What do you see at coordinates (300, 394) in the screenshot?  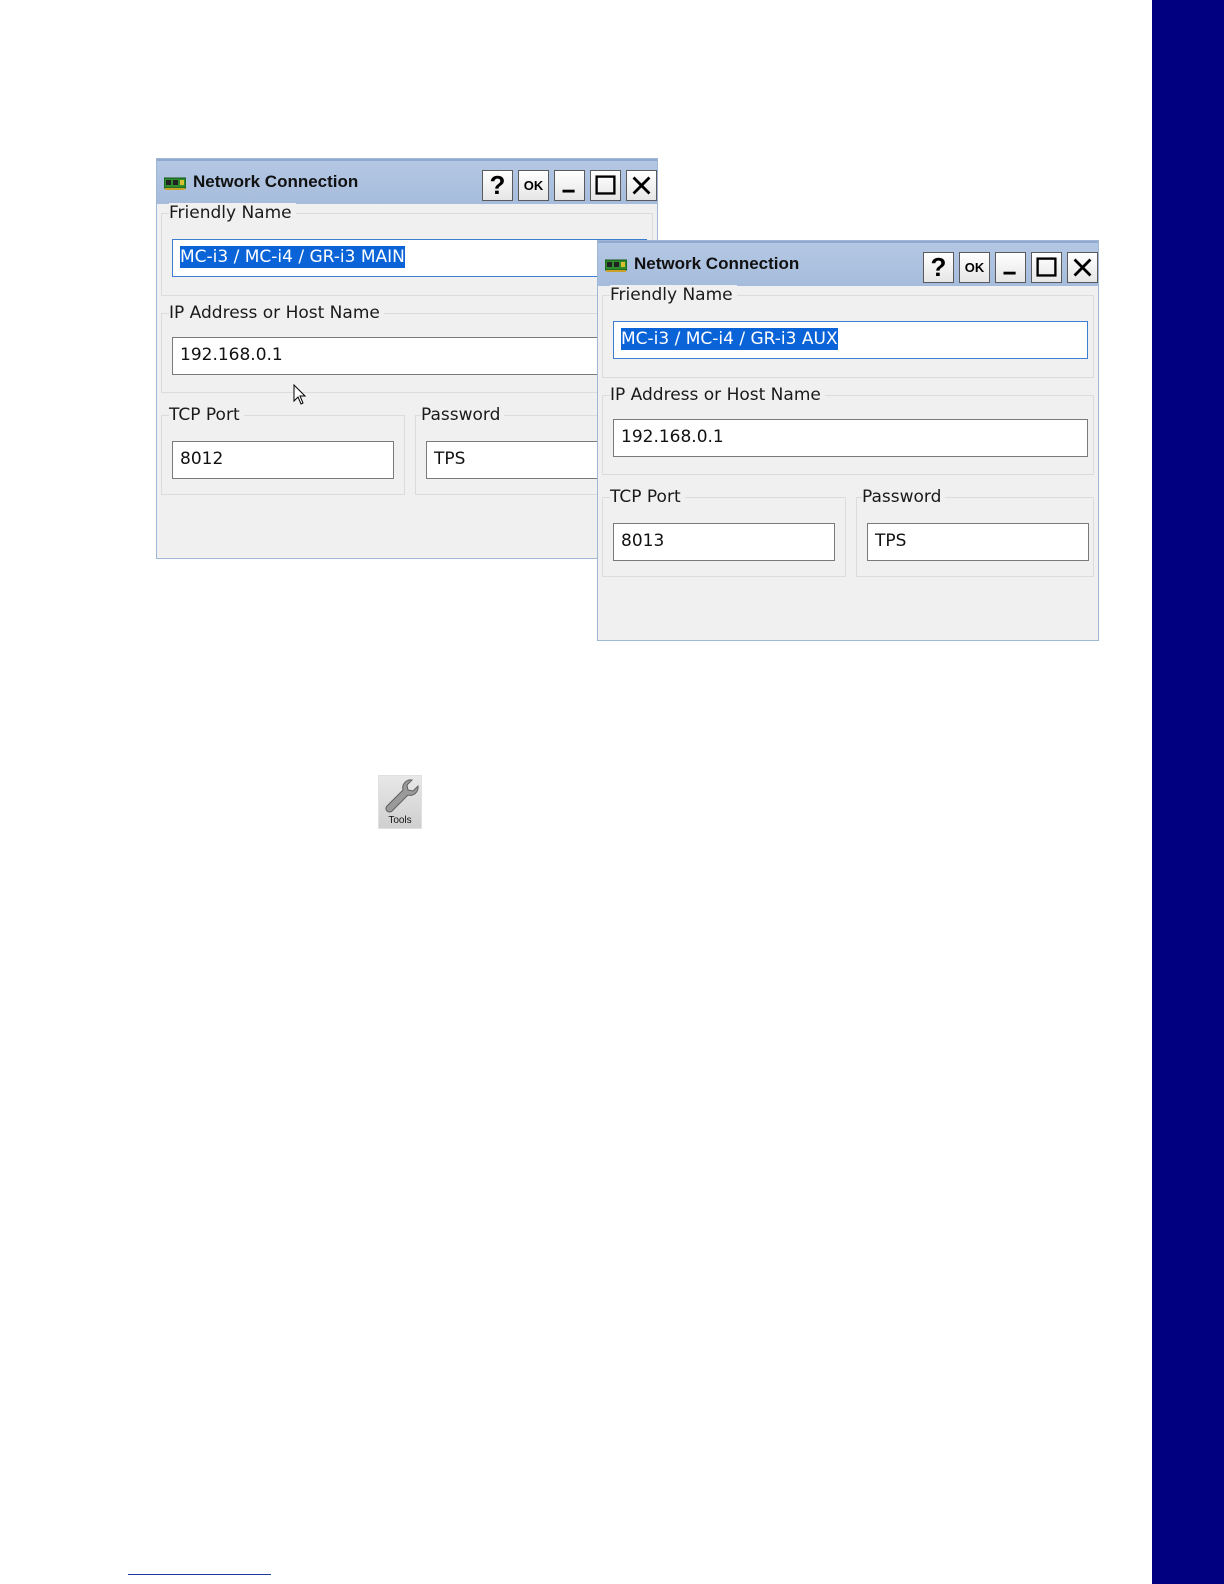 I see `mouse-pointer-icon` at bounding box center [300, 394].